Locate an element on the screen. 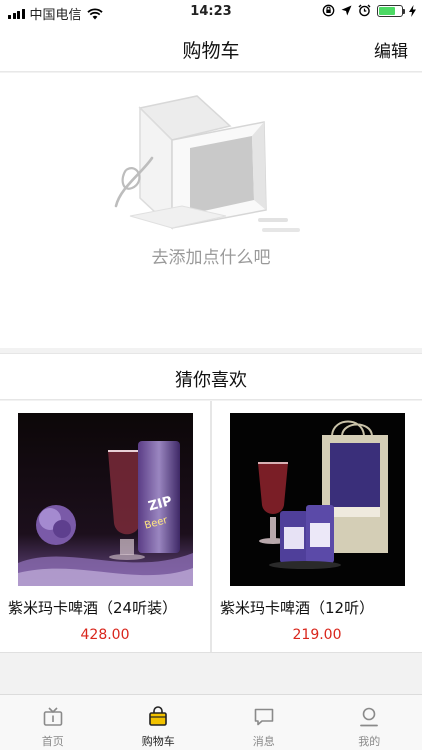 The width and height of the screenshot is (422, 750). navigation-bar: 购物车 编辑 is located at coordinates (211, 48).